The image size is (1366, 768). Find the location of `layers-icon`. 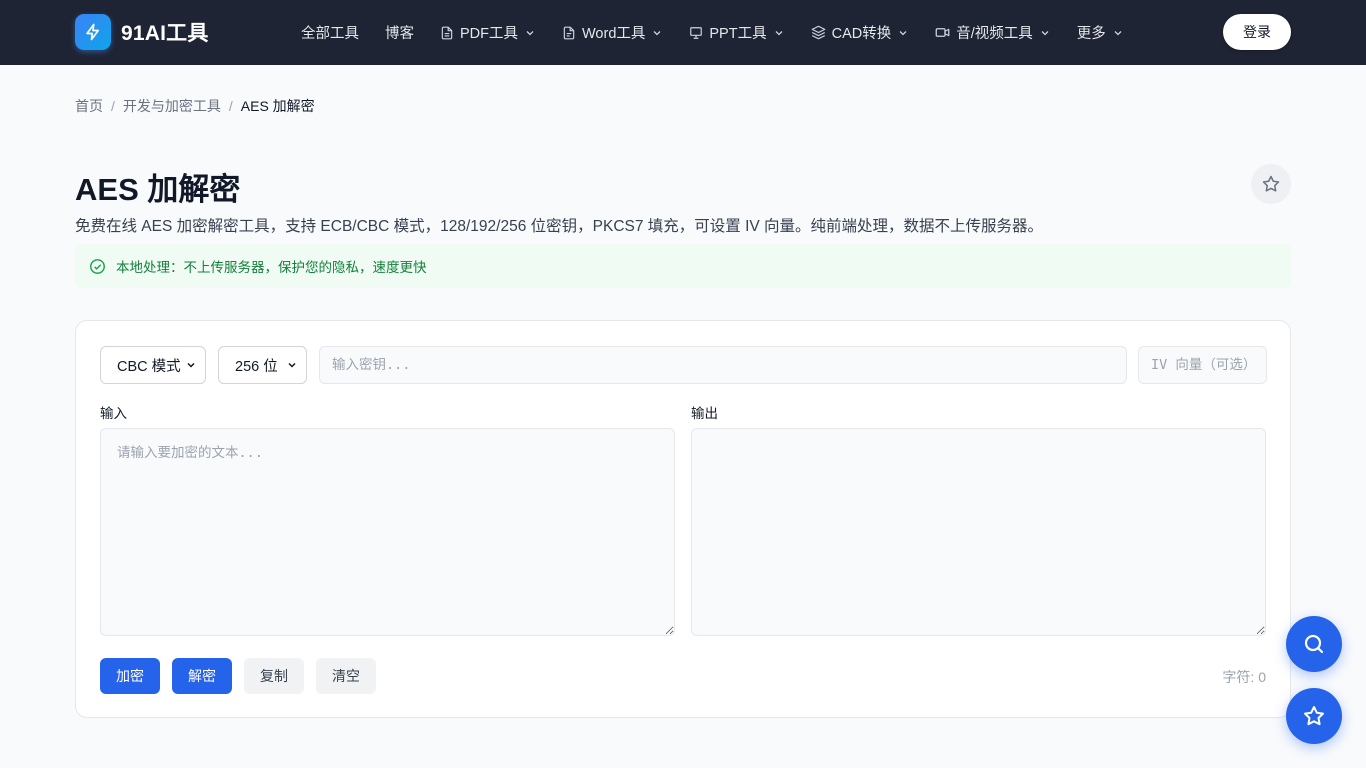

layers-icon is located at coordinates (818, 32).